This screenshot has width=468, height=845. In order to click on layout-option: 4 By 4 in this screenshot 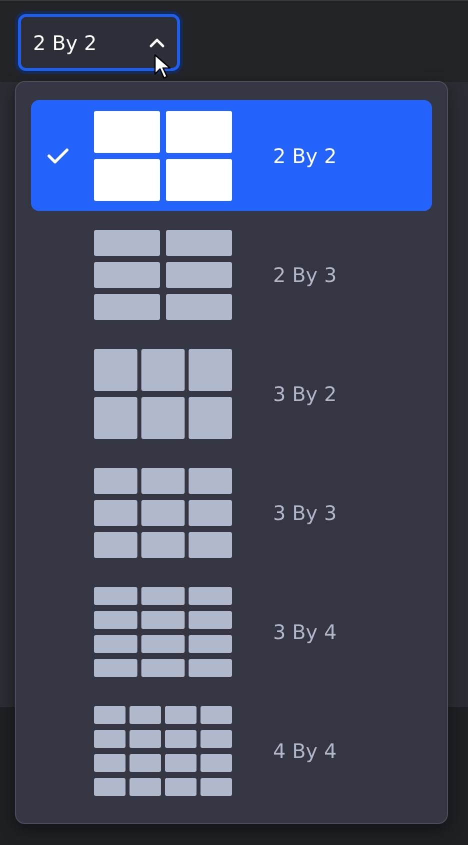, I will do `click(231, 750)`.